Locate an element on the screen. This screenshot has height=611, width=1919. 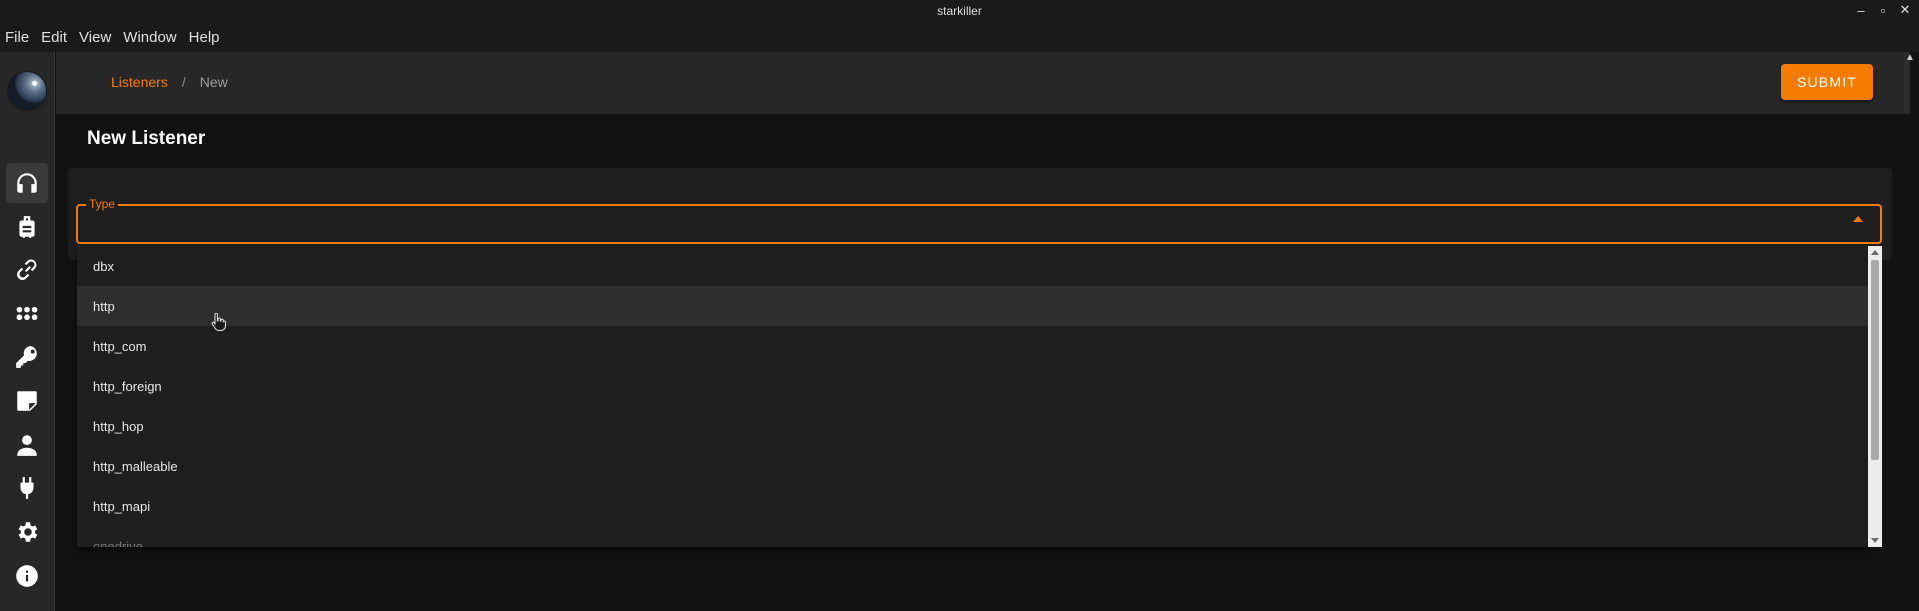
menubar: File Edit View Window Help is located at coordinates (959, 37).